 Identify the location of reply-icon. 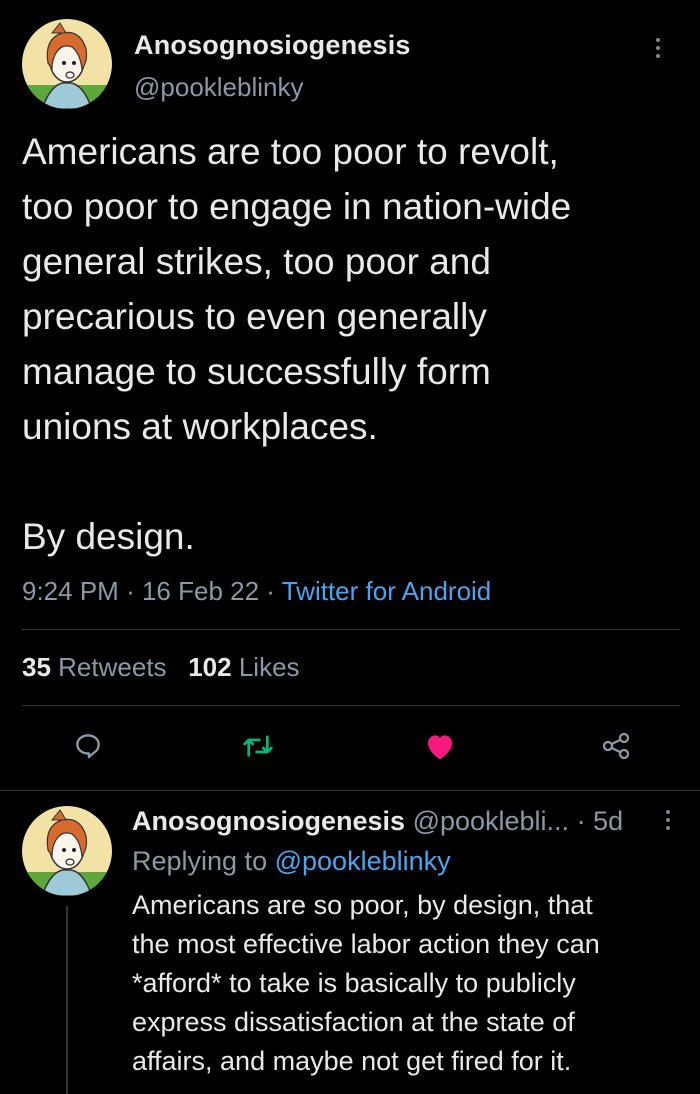
(88, 746).